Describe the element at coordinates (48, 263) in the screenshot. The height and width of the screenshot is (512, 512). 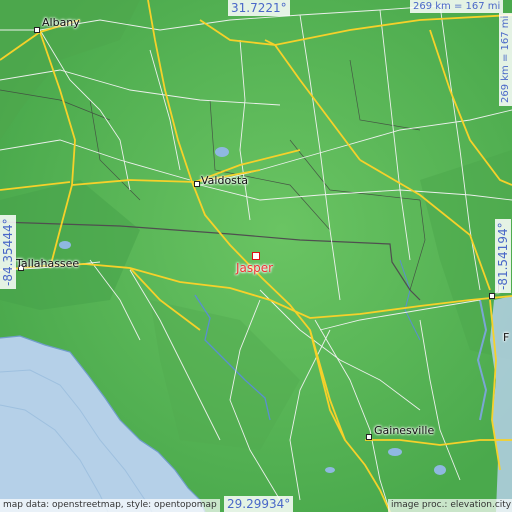
I see `tallahassee-label: Tallahassee` at that location.